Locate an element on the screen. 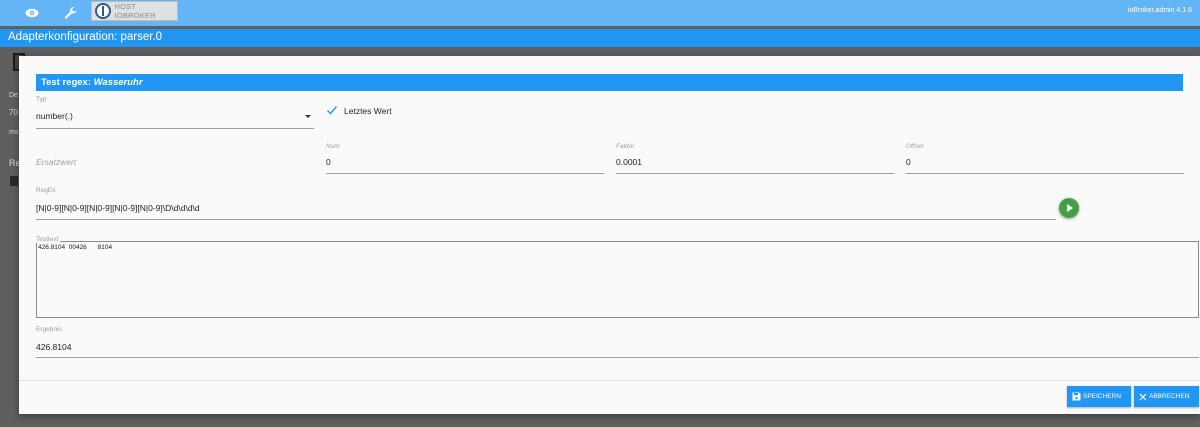 The image size is (1200, 427). checkmark-icon is located at coordinates (332, 110).